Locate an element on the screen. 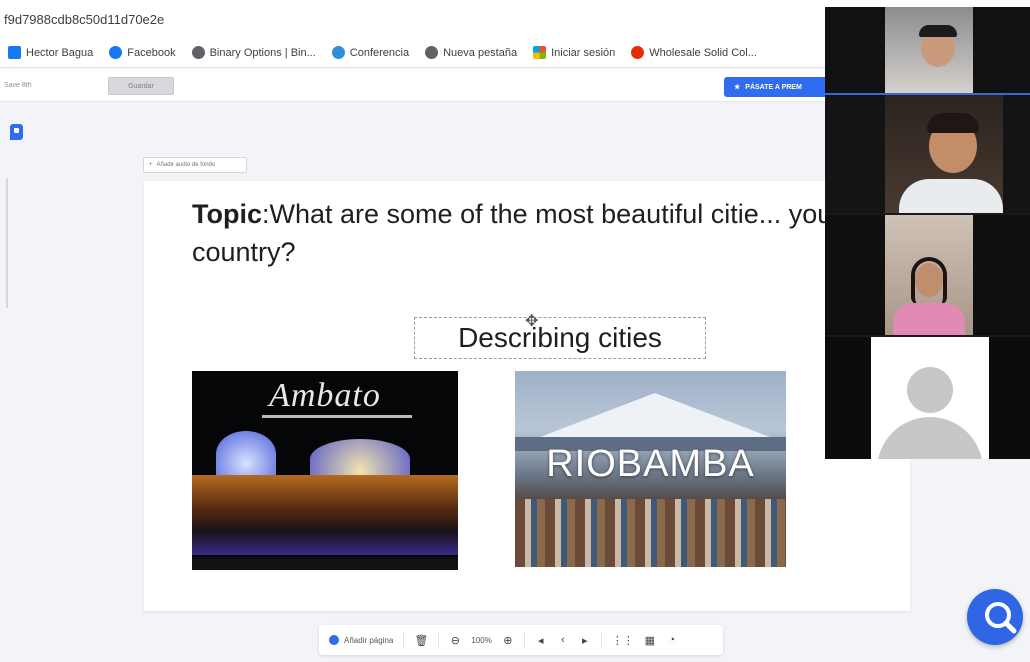 The image size is (1030, 662). cathedral-dome-right is located at coordinates (360, 459).